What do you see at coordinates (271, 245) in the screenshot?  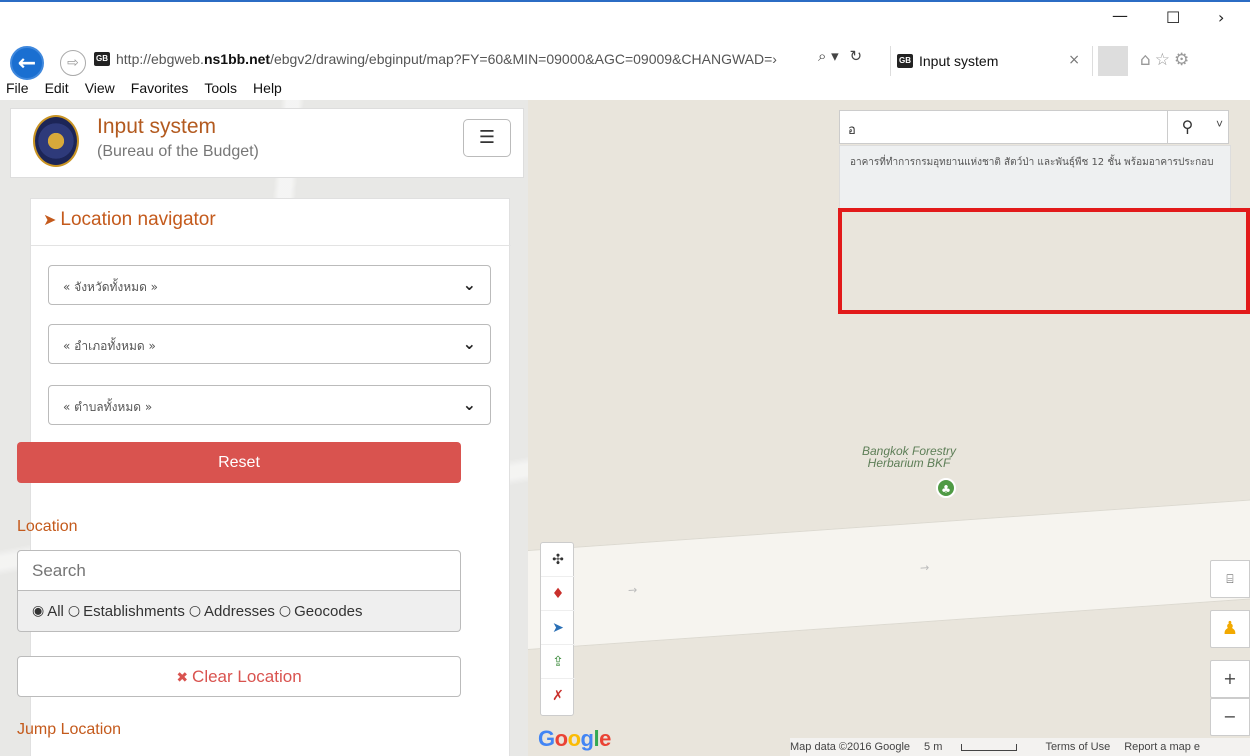 I see `divider` at bounding box center [271, 245].